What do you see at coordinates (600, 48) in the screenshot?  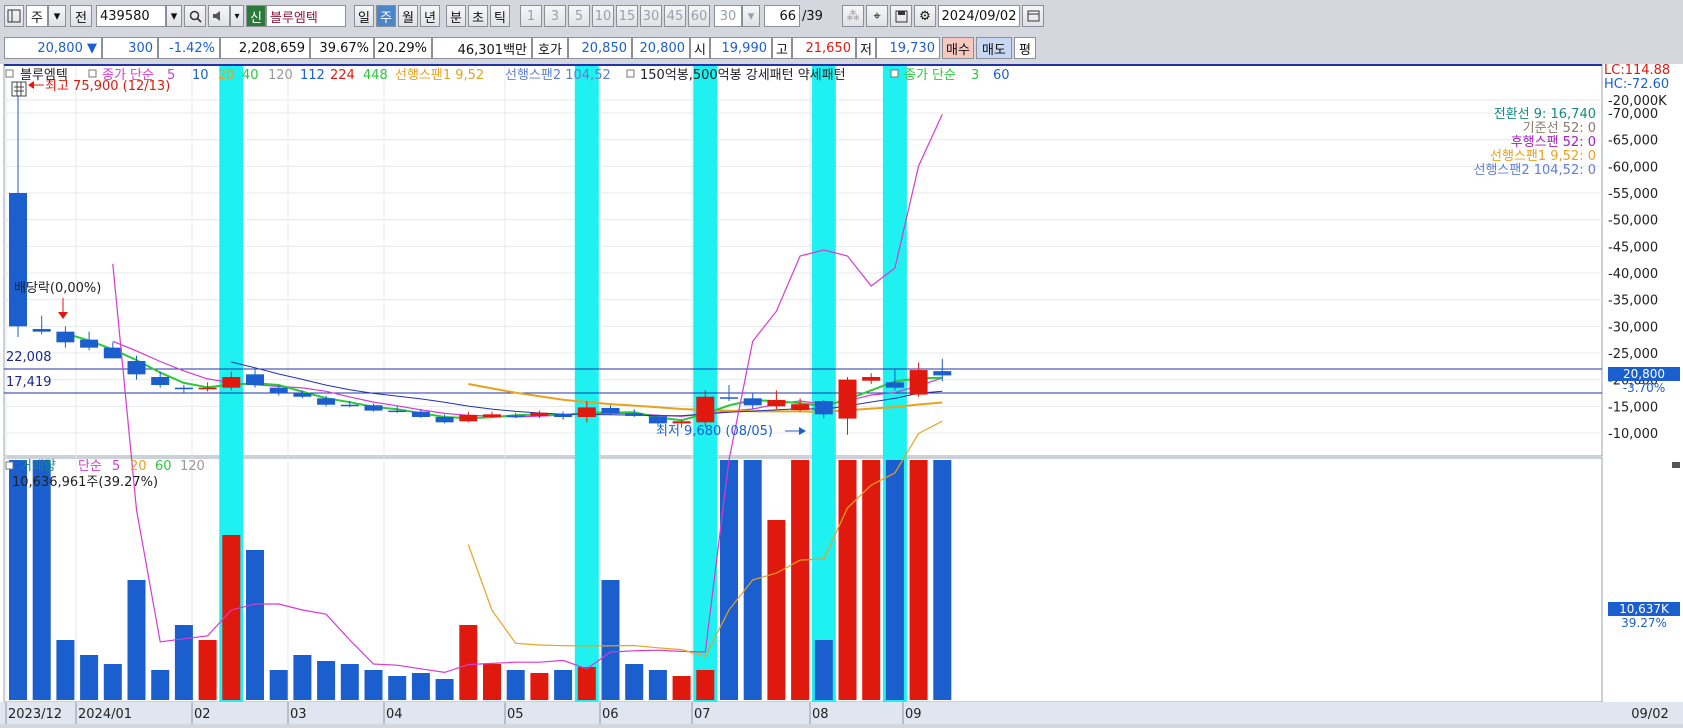 I see `ask-price: 20,850` at bounding box center [600, 48].